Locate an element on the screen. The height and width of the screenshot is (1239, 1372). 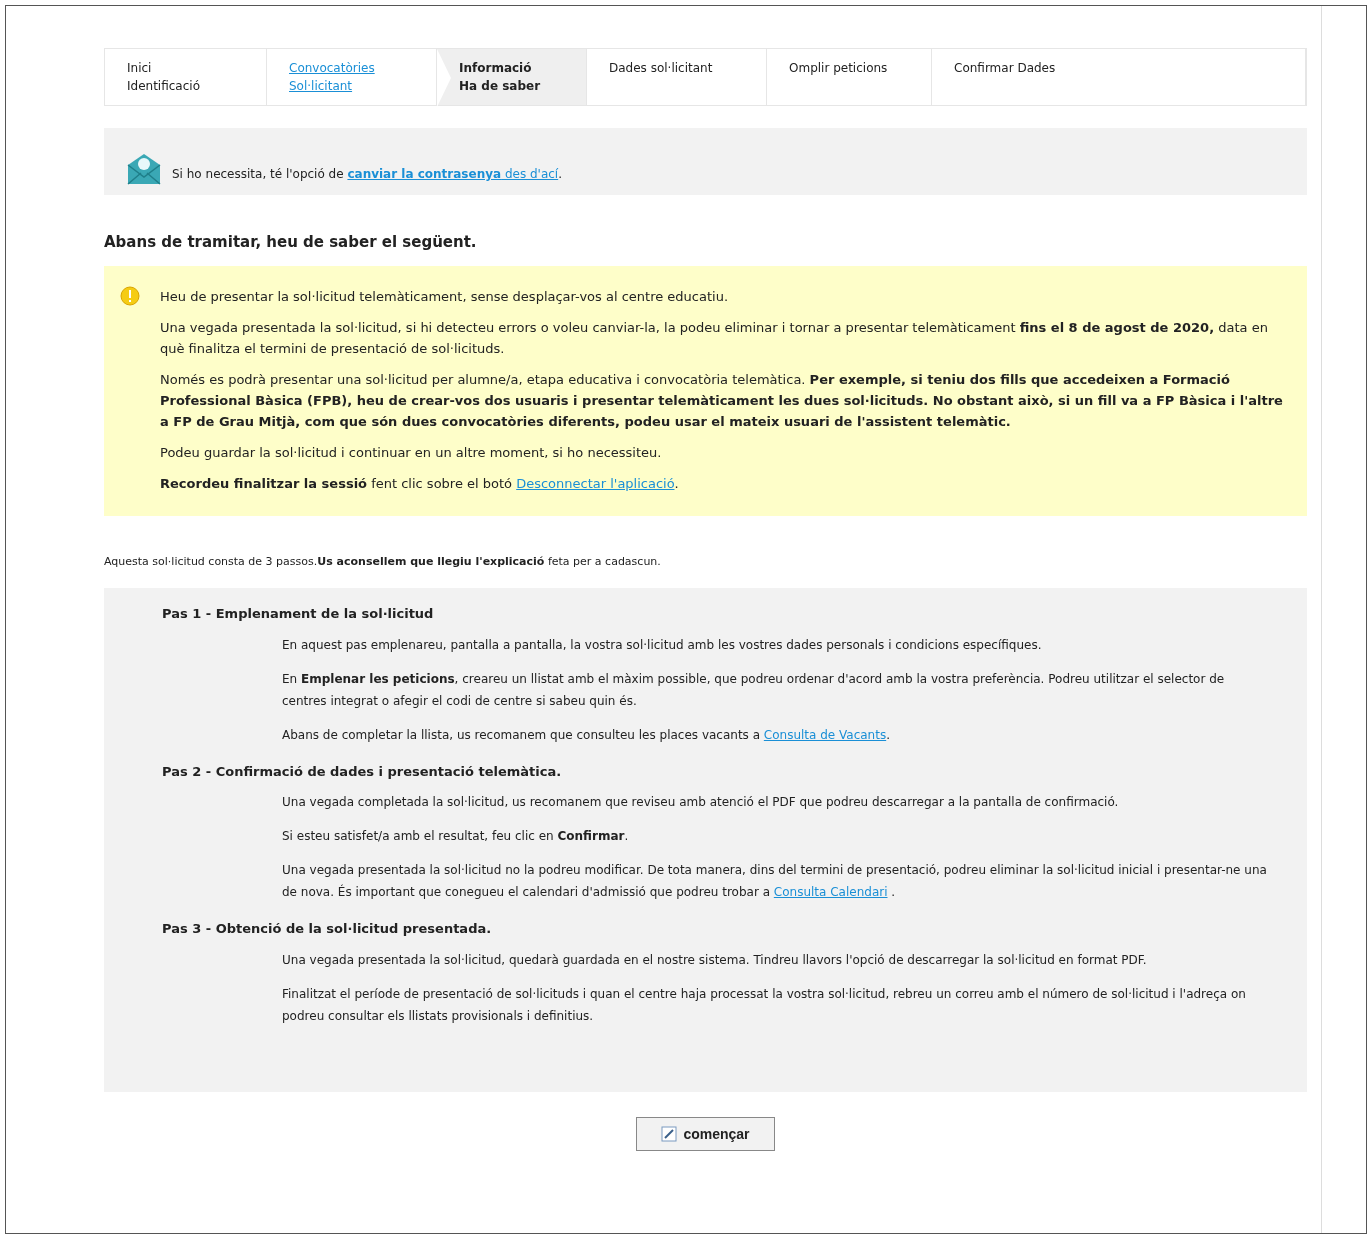
step-paragraph: Si esteu satisfet/a amb el resultat, feu clic en Confirmar. is located at coordinates (456, 836).